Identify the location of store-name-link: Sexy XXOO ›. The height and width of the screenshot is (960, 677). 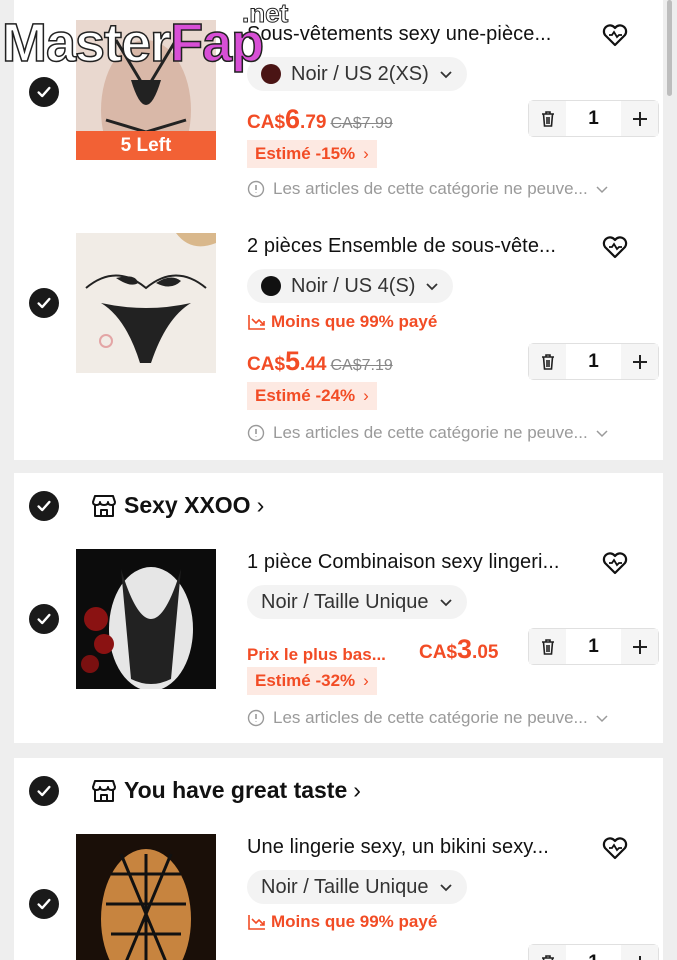
(177, 505).